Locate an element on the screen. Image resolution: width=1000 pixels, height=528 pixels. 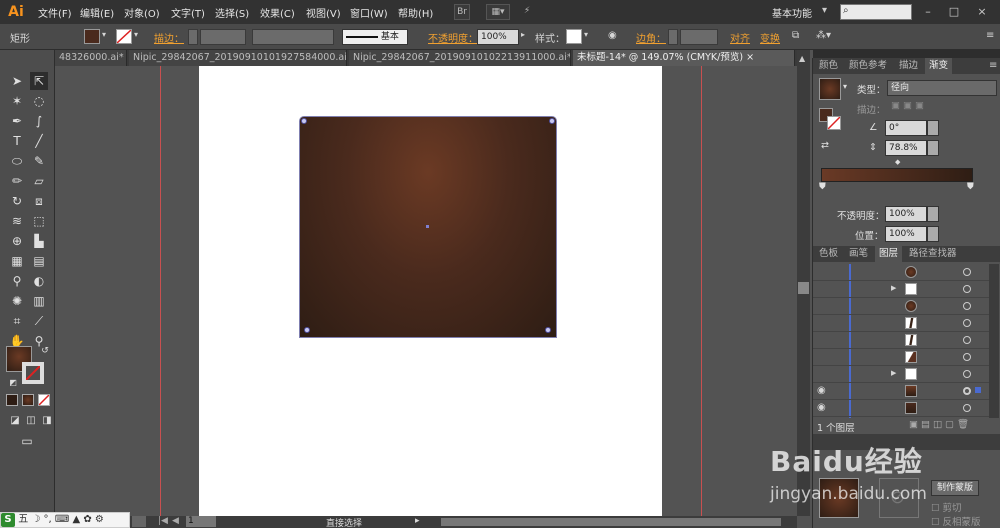
curvature-tool-icon: ∫ is located at coordinates (39, 121).